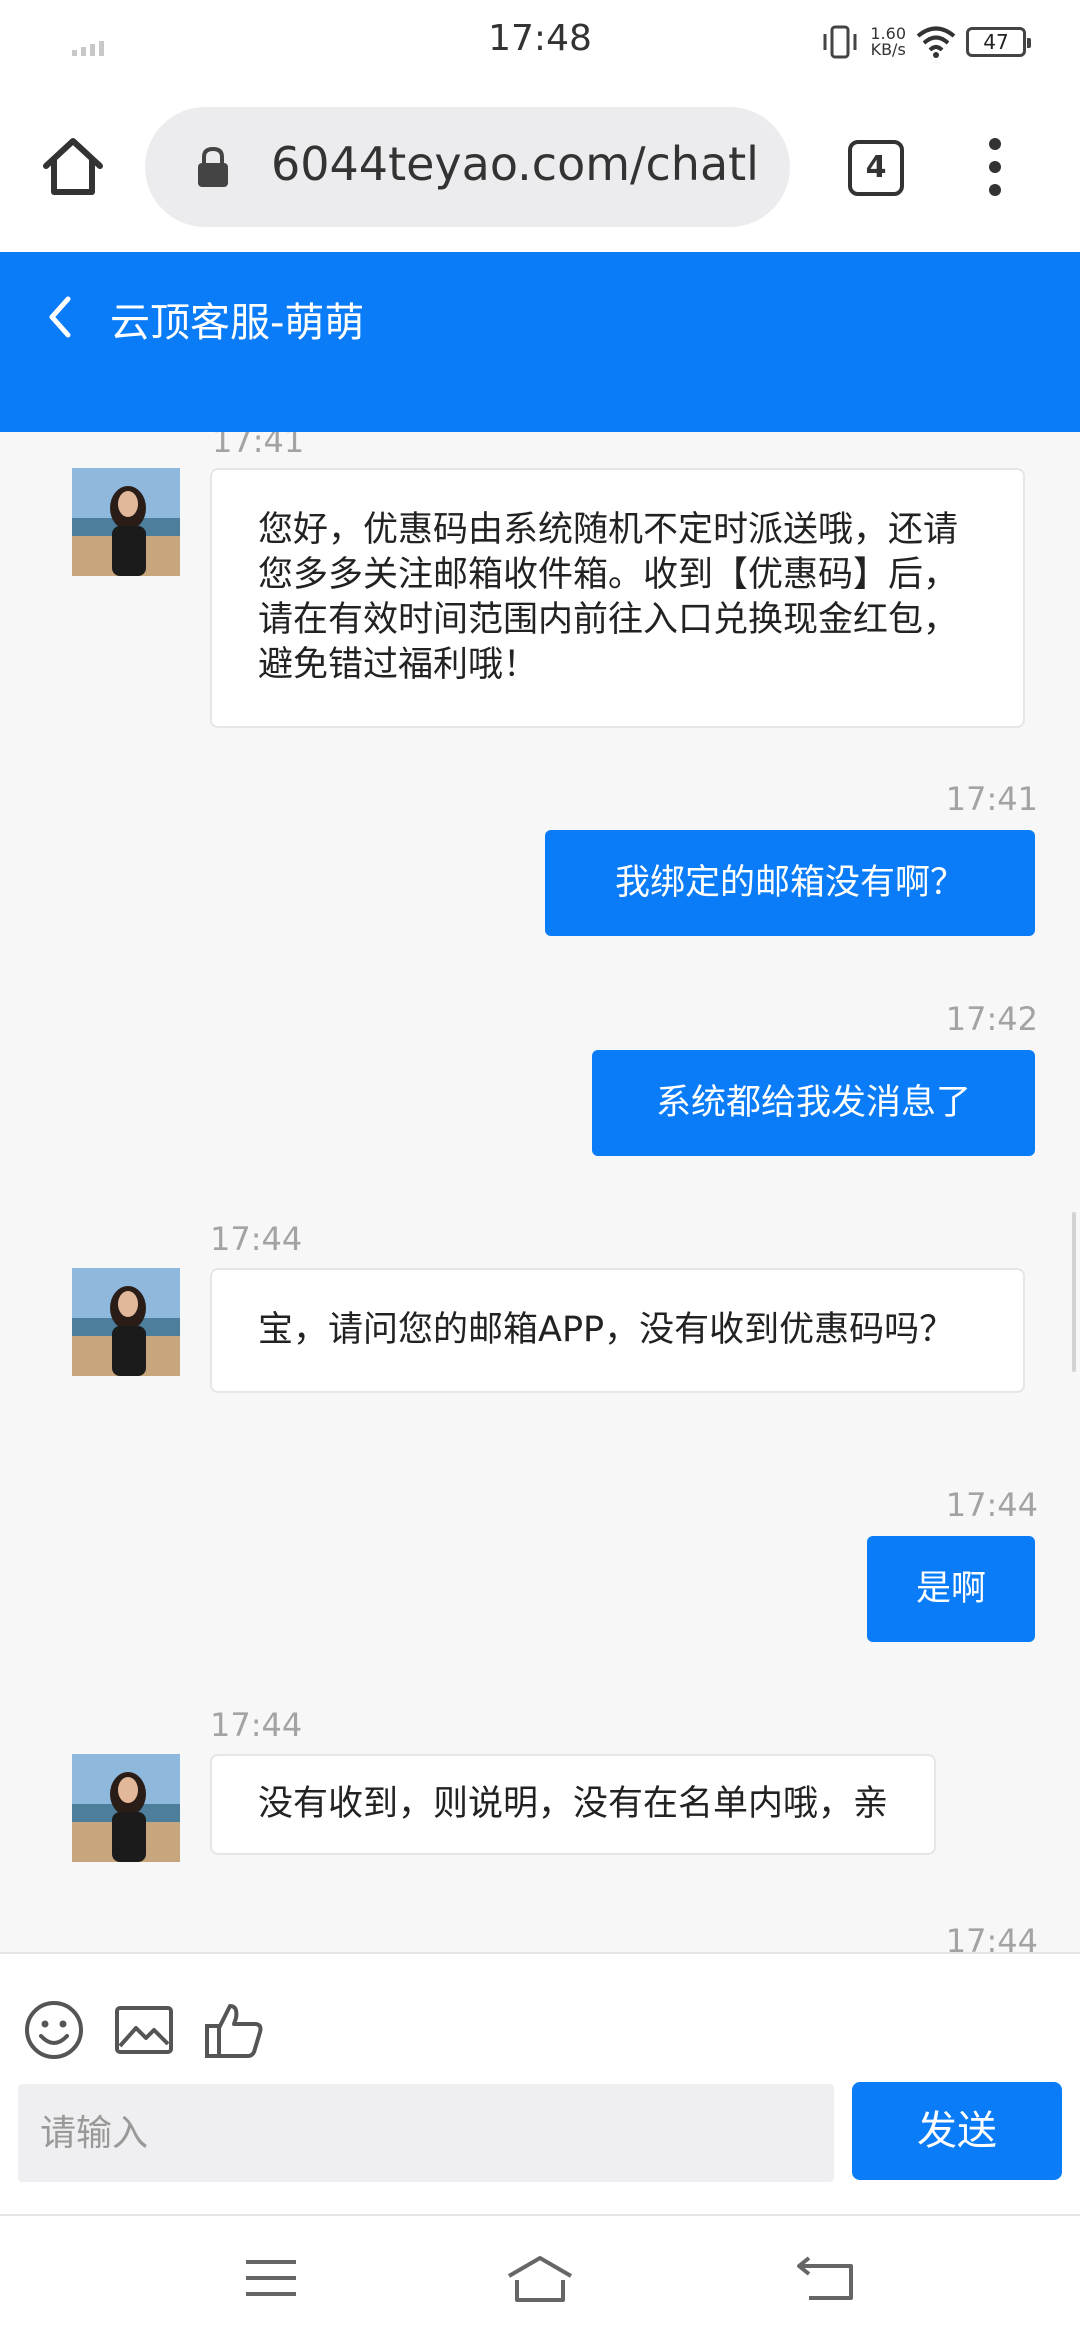  I want to click on network-speed-unit: KB/s, so click(888, 49).